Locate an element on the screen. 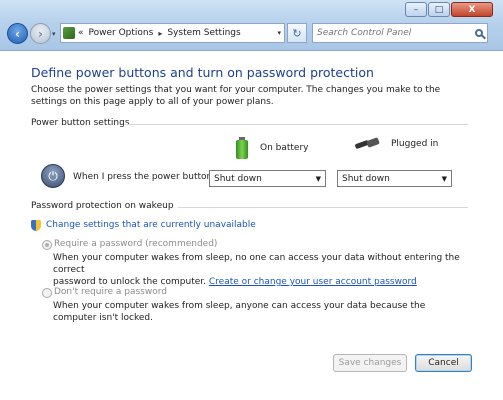  back-button: ‹ is located at coordinates (17, 33).